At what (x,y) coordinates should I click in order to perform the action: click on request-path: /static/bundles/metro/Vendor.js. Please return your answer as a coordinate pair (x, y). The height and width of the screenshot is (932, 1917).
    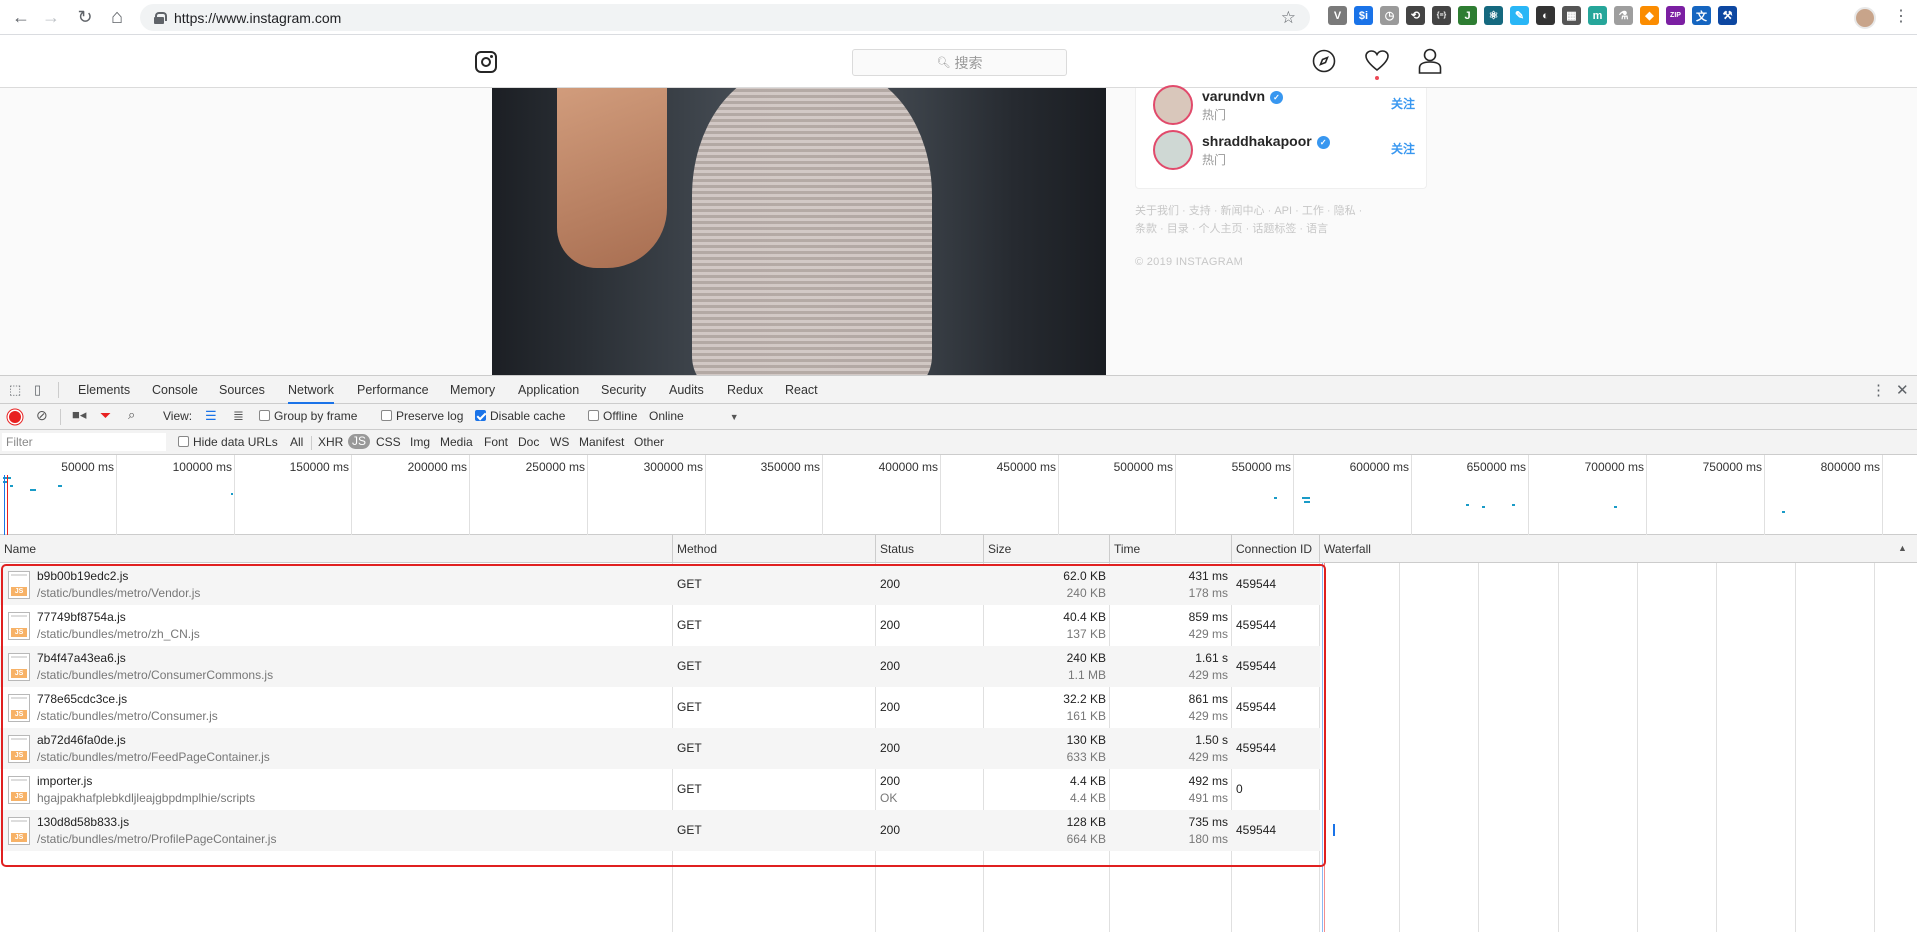
    Looking at the image, I should click on (119, 593).